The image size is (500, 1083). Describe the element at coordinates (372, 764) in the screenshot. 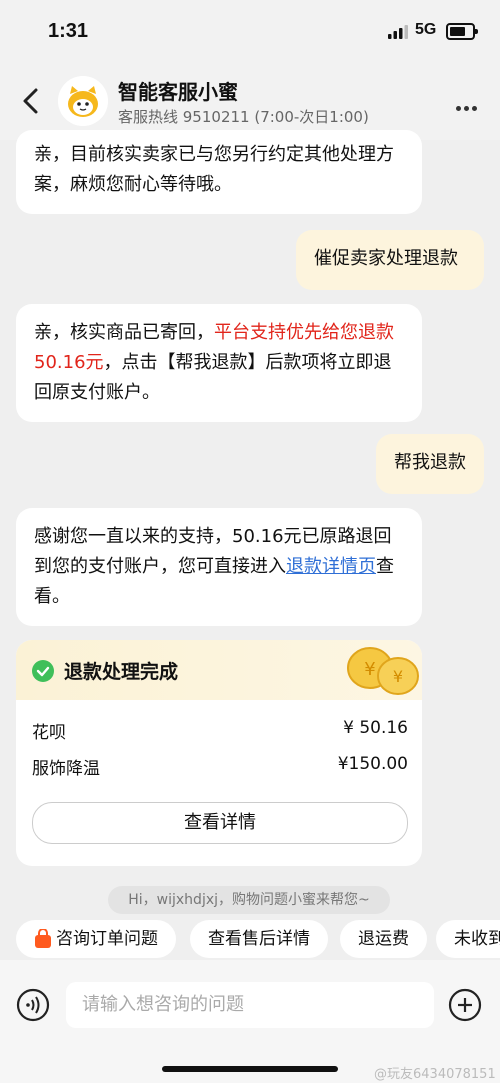

I see `refund-row-amount: ¥150.00` at that location.